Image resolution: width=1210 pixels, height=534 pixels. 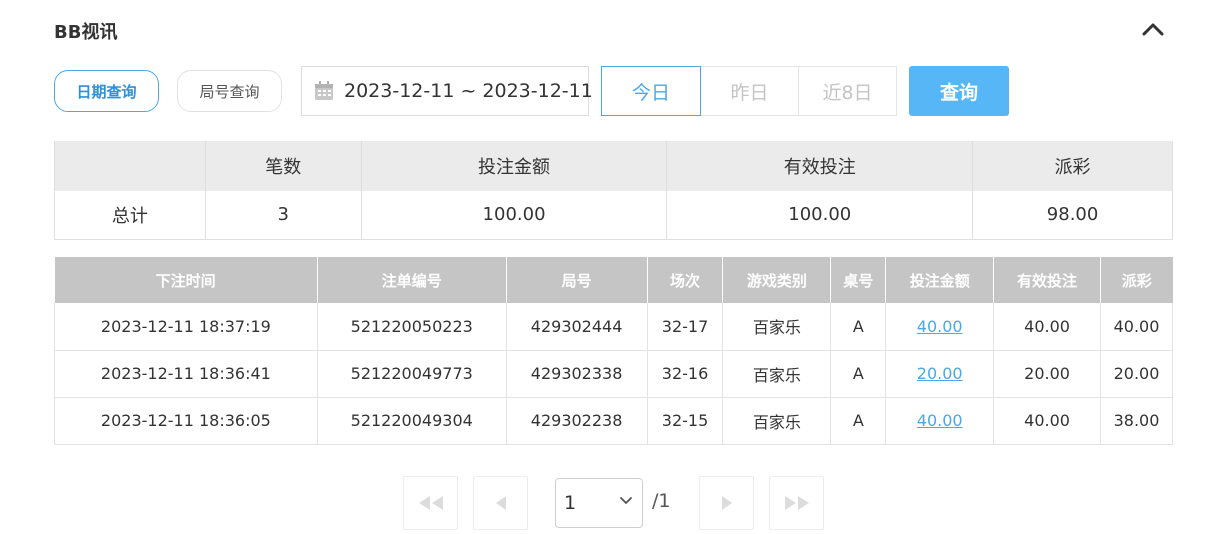 I want to click on collapse-button, so click(x=1153, y=30).